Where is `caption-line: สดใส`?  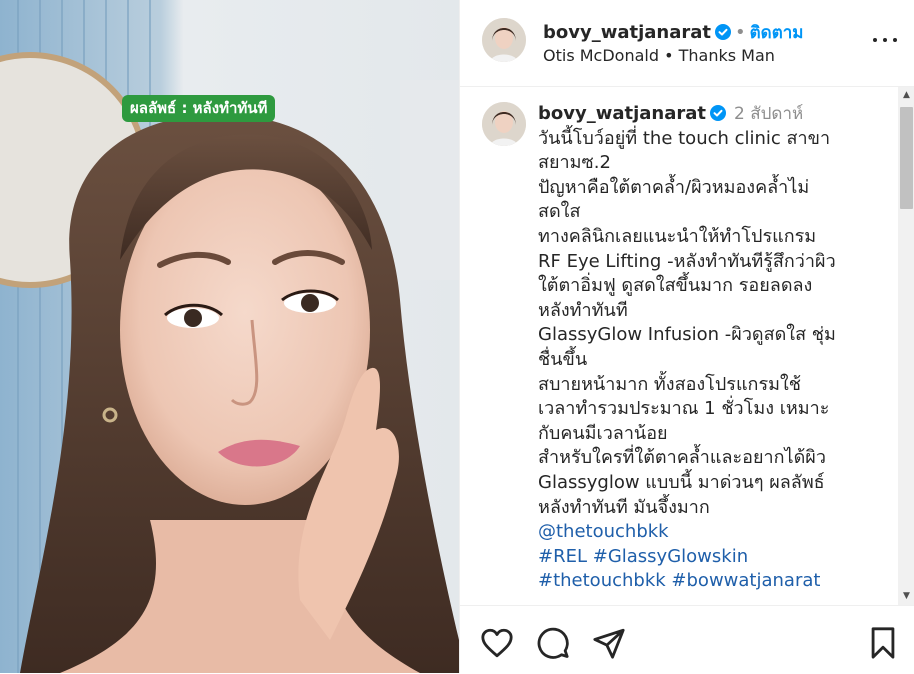
caption-line: สดใส is located at coordinates (559, 212).